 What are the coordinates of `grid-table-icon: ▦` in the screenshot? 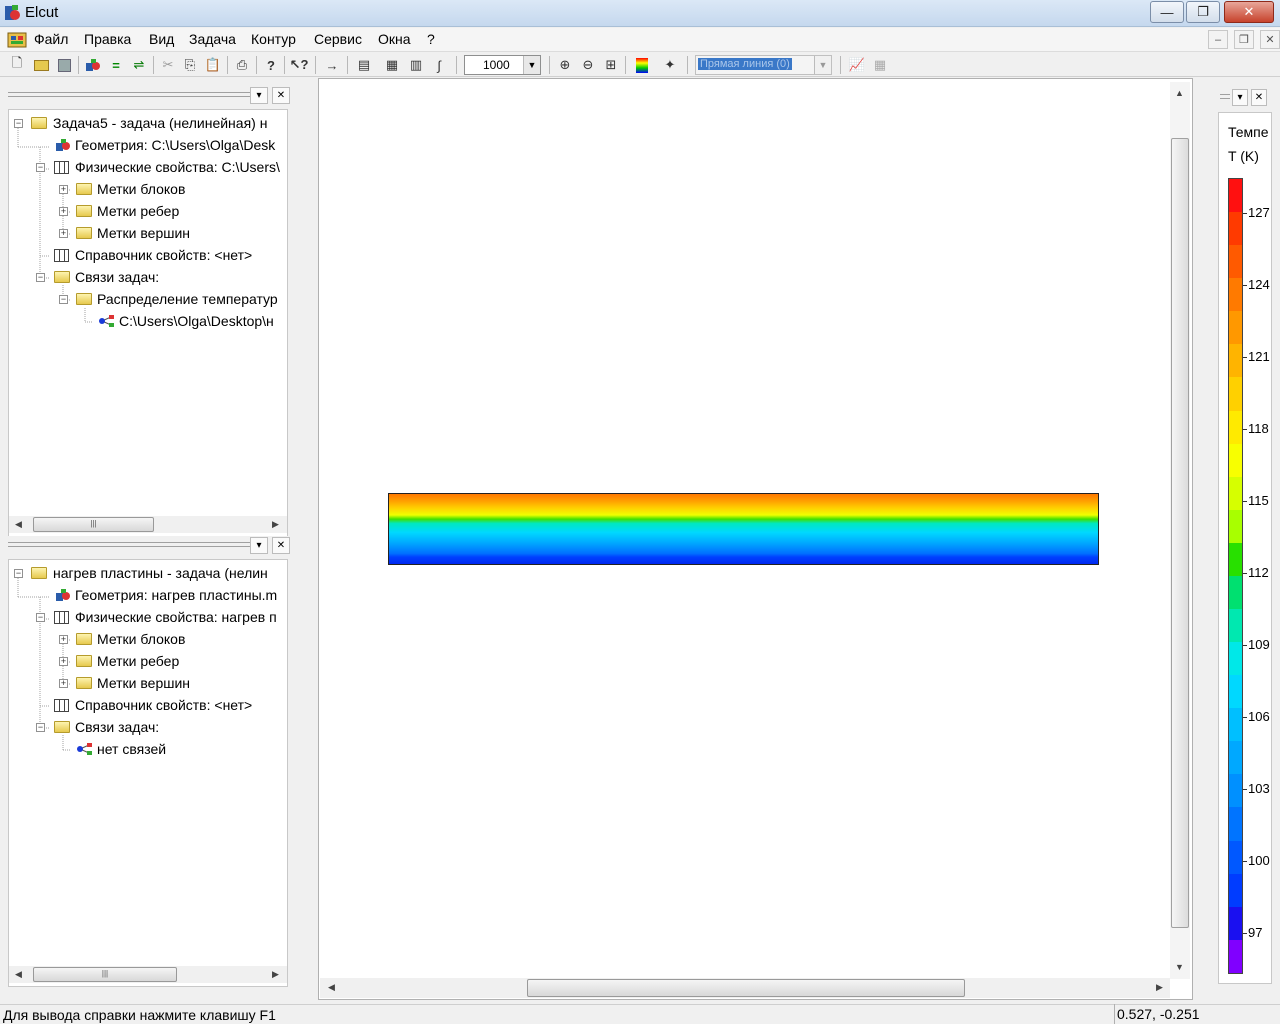 It's located at (880, 65).